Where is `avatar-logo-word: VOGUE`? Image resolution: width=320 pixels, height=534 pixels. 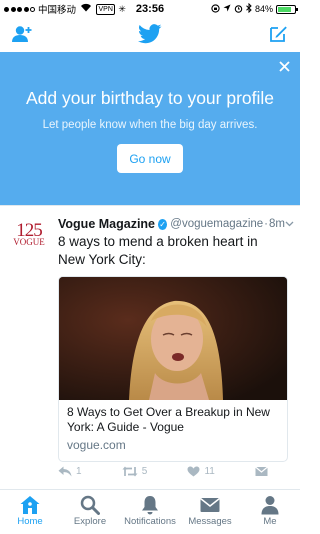
avatar-logo-word: VOGUE is located at coordinates (29, 242).